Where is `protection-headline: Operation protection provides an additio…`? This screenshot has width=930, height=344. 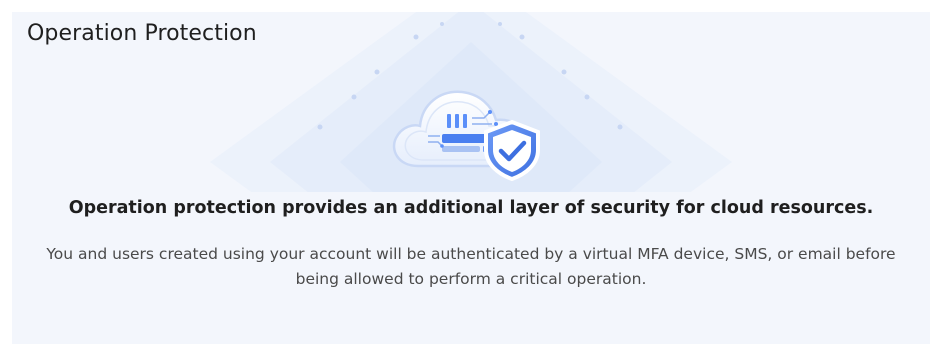 protection-headline: Operation protection provides an additio… is located at coordinates (471, 208).